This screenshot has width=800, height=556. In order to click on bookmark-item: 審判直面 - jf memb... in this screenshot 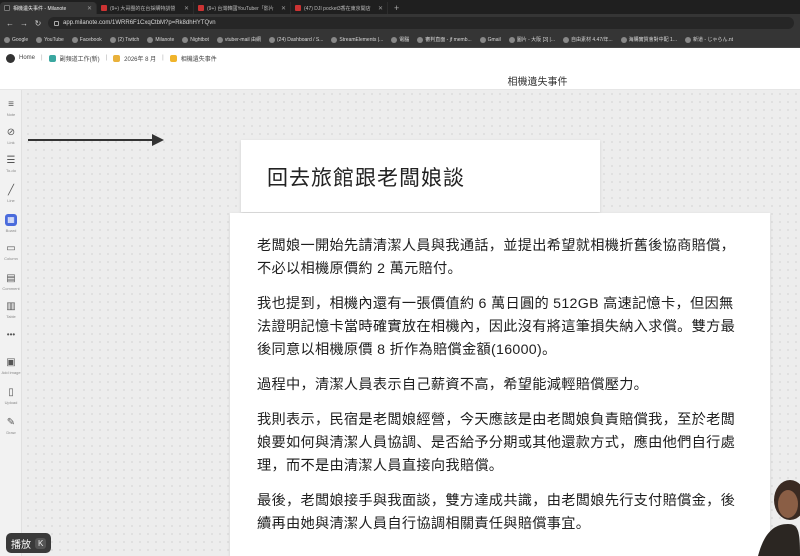, I will do `click(444, 39)`.